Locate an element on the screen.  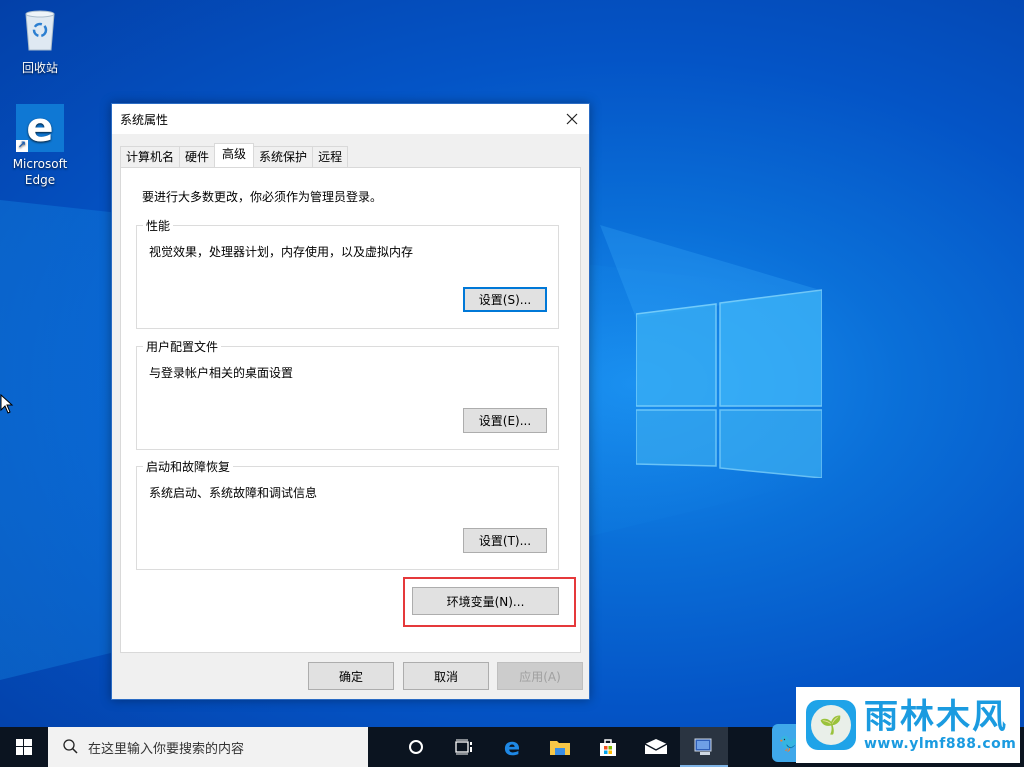
task-view-icon is located at coordinates (463, 747).